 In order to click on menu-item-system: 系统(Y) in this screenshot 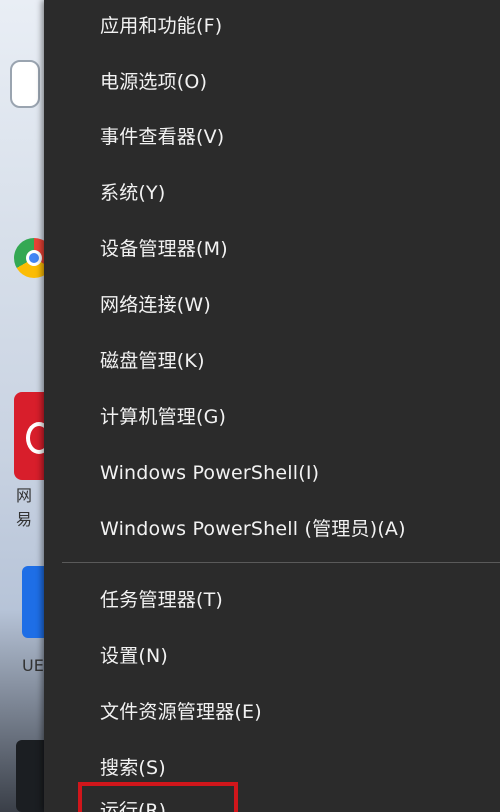, I will do `click(132, 193)`.